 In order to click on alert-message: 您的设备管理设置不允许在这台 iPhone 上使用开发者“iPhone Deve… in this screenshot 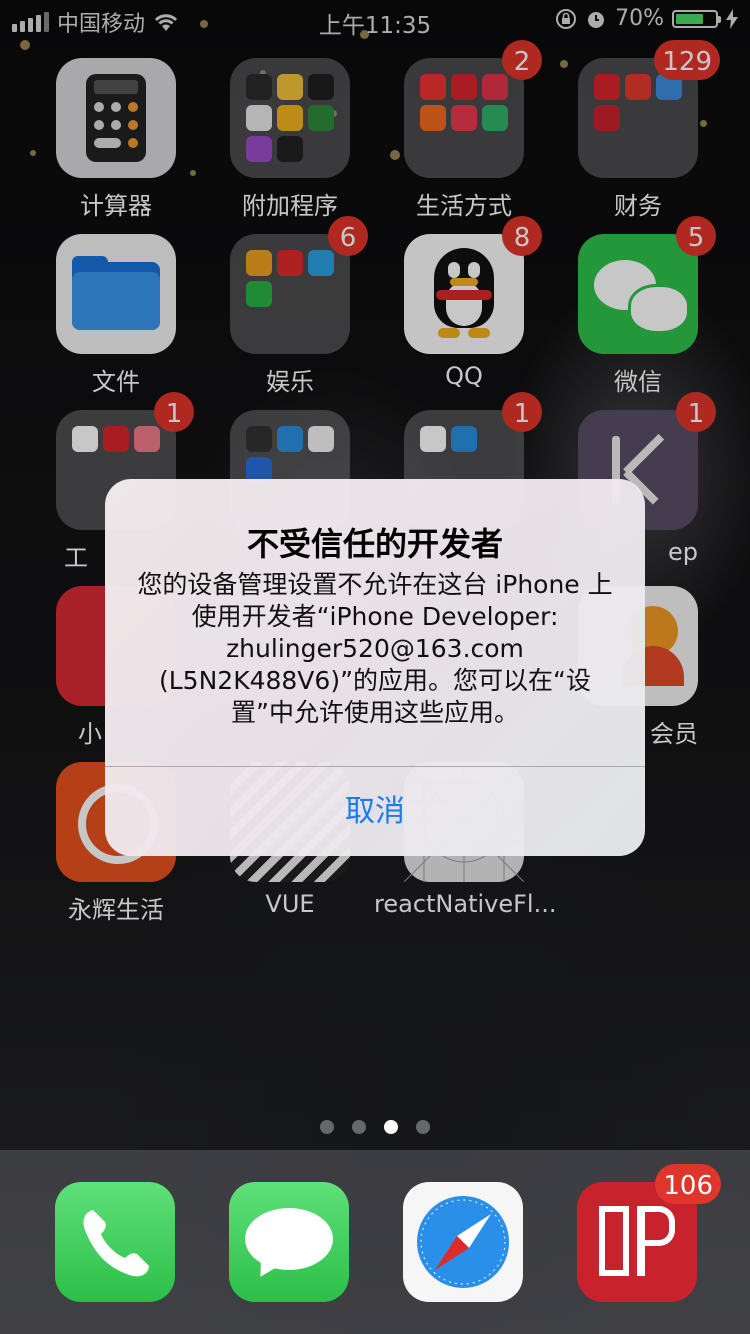, I will do `click(375, 648)`.